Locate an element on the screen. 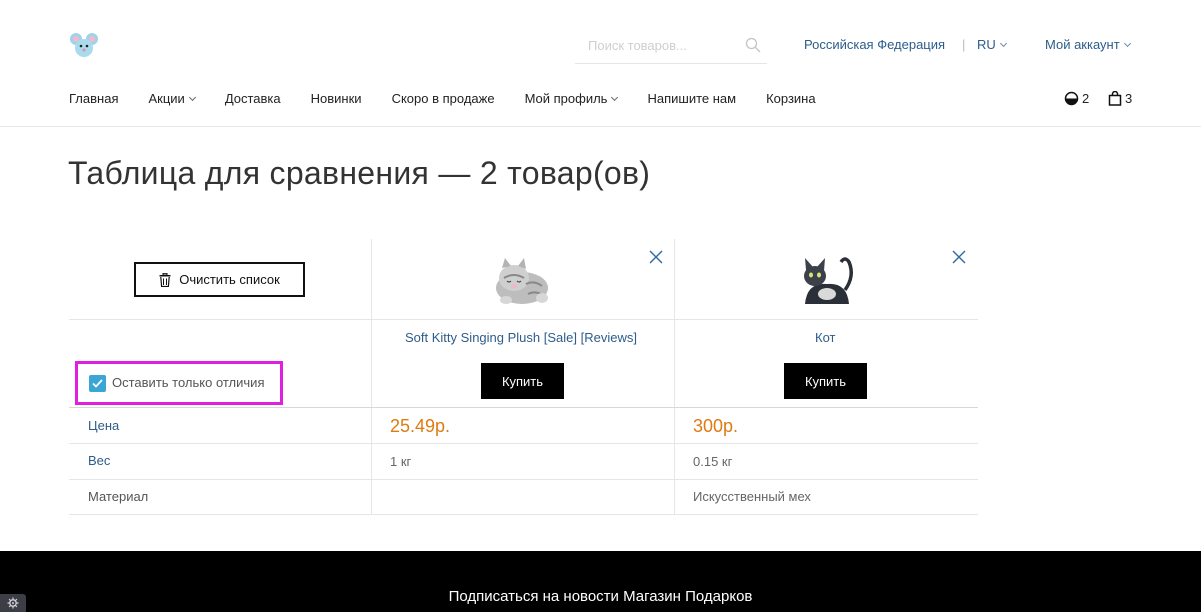  buy-button-soft-kitty: Купить is located at coordinates (522, 381).